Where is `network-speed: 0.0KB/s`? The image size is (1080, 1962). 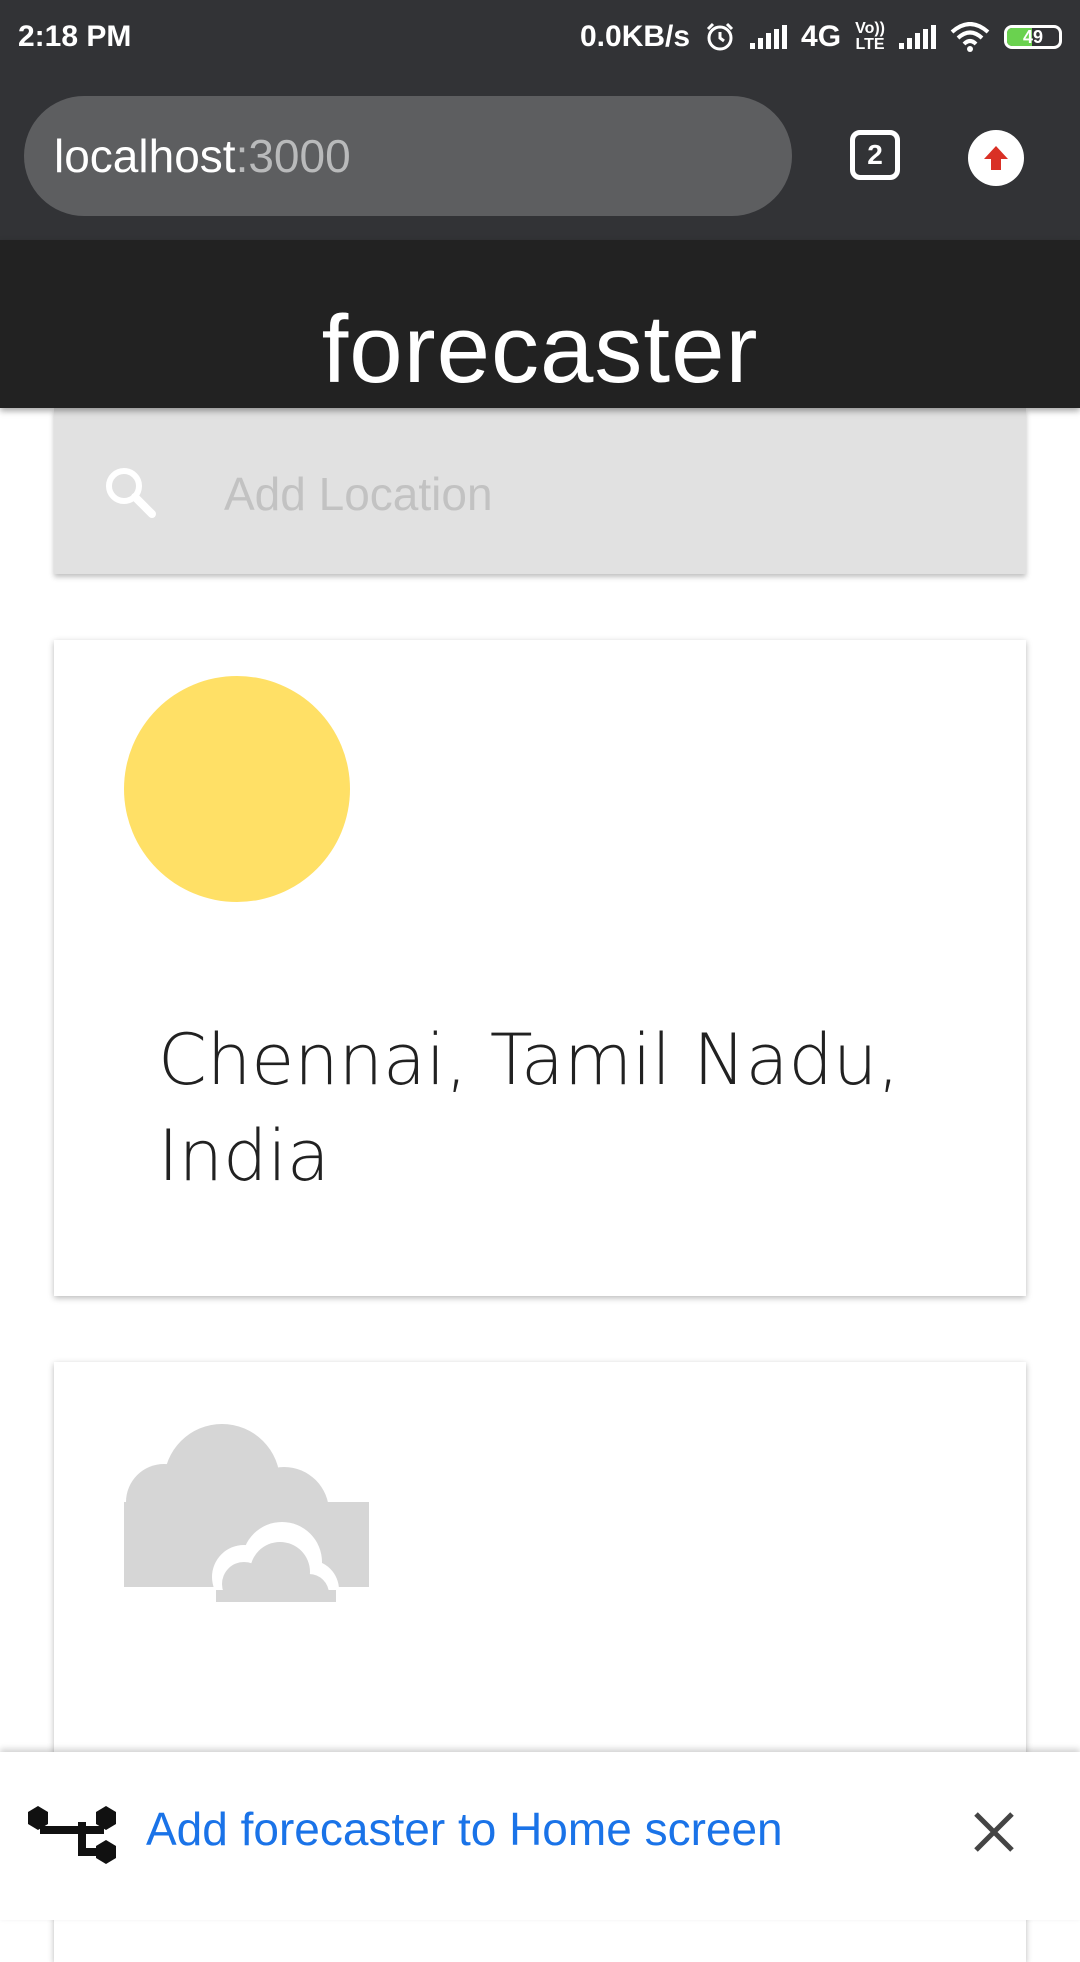 network-speed: 0.0KB/s is located at coordinates (635, 36).